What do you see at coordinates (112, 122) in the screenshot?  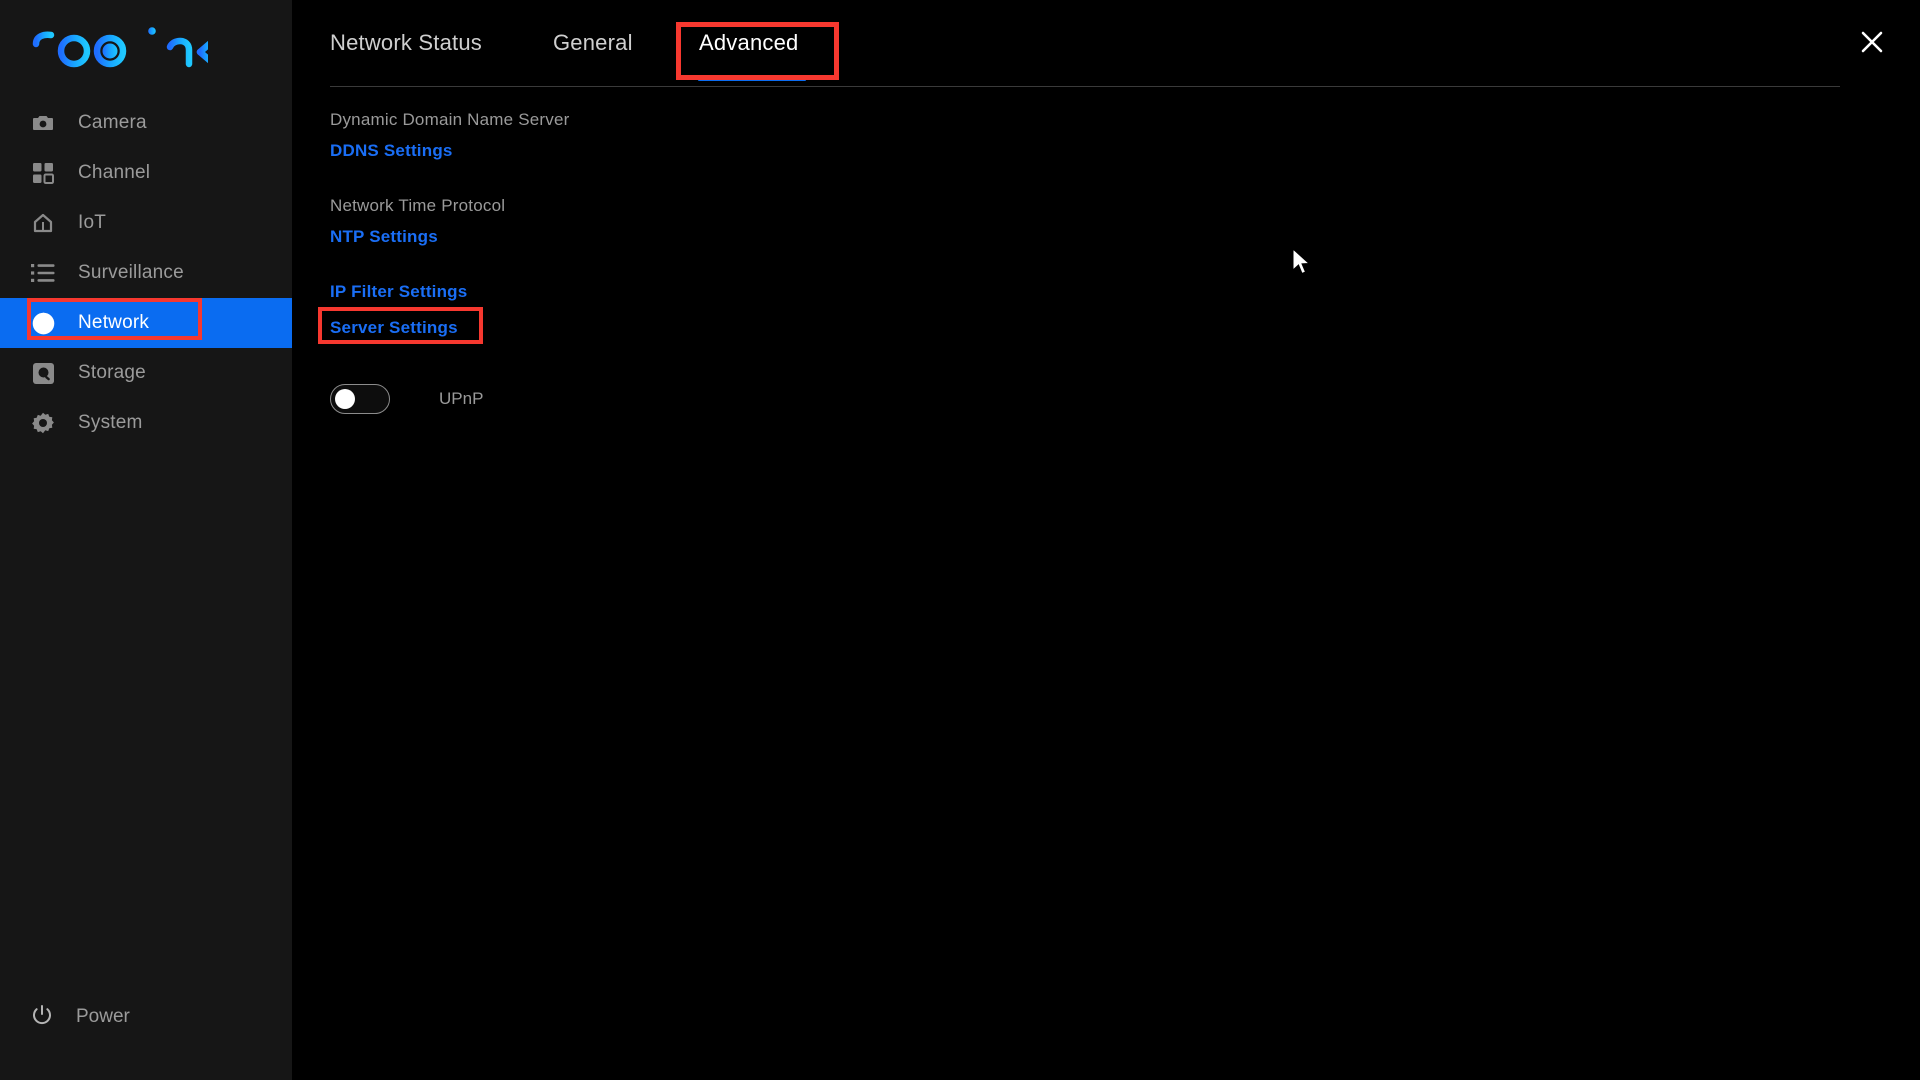 I see `sidebar-item-label: Camera` at bounding box center [112, 122].